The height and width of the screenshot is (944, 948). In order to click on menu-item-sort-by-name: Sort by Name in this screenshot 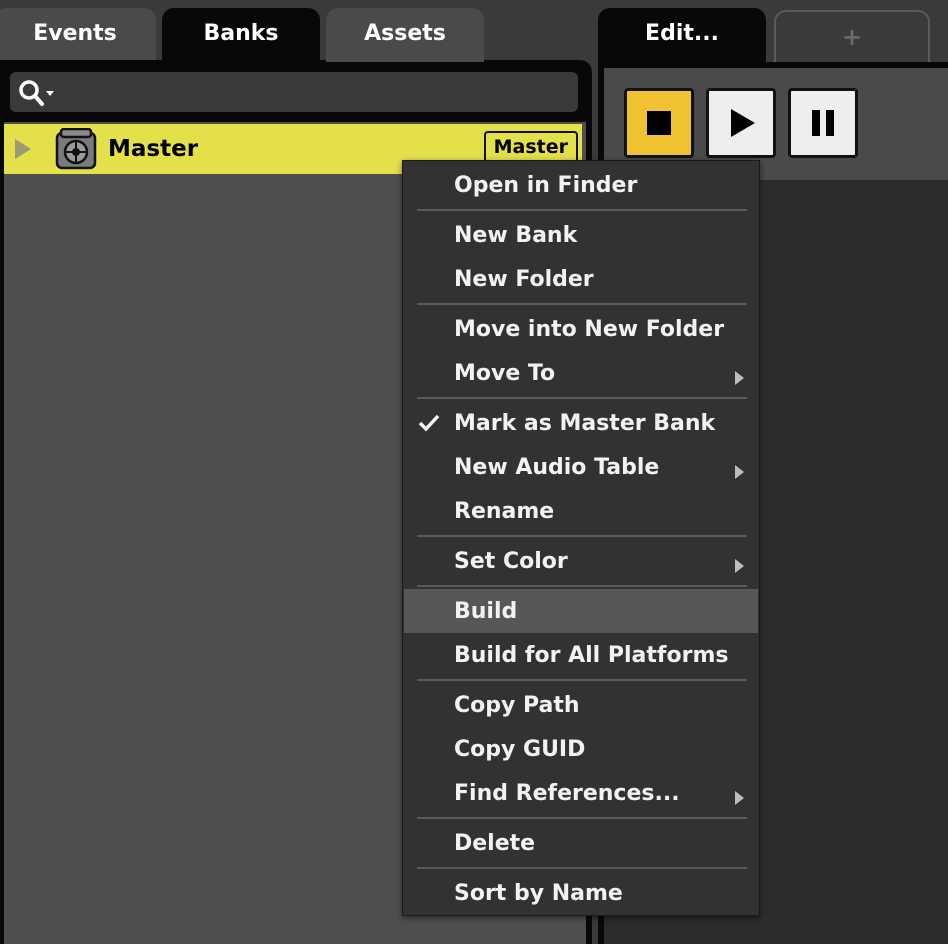, I will do `click(581, 893)`.